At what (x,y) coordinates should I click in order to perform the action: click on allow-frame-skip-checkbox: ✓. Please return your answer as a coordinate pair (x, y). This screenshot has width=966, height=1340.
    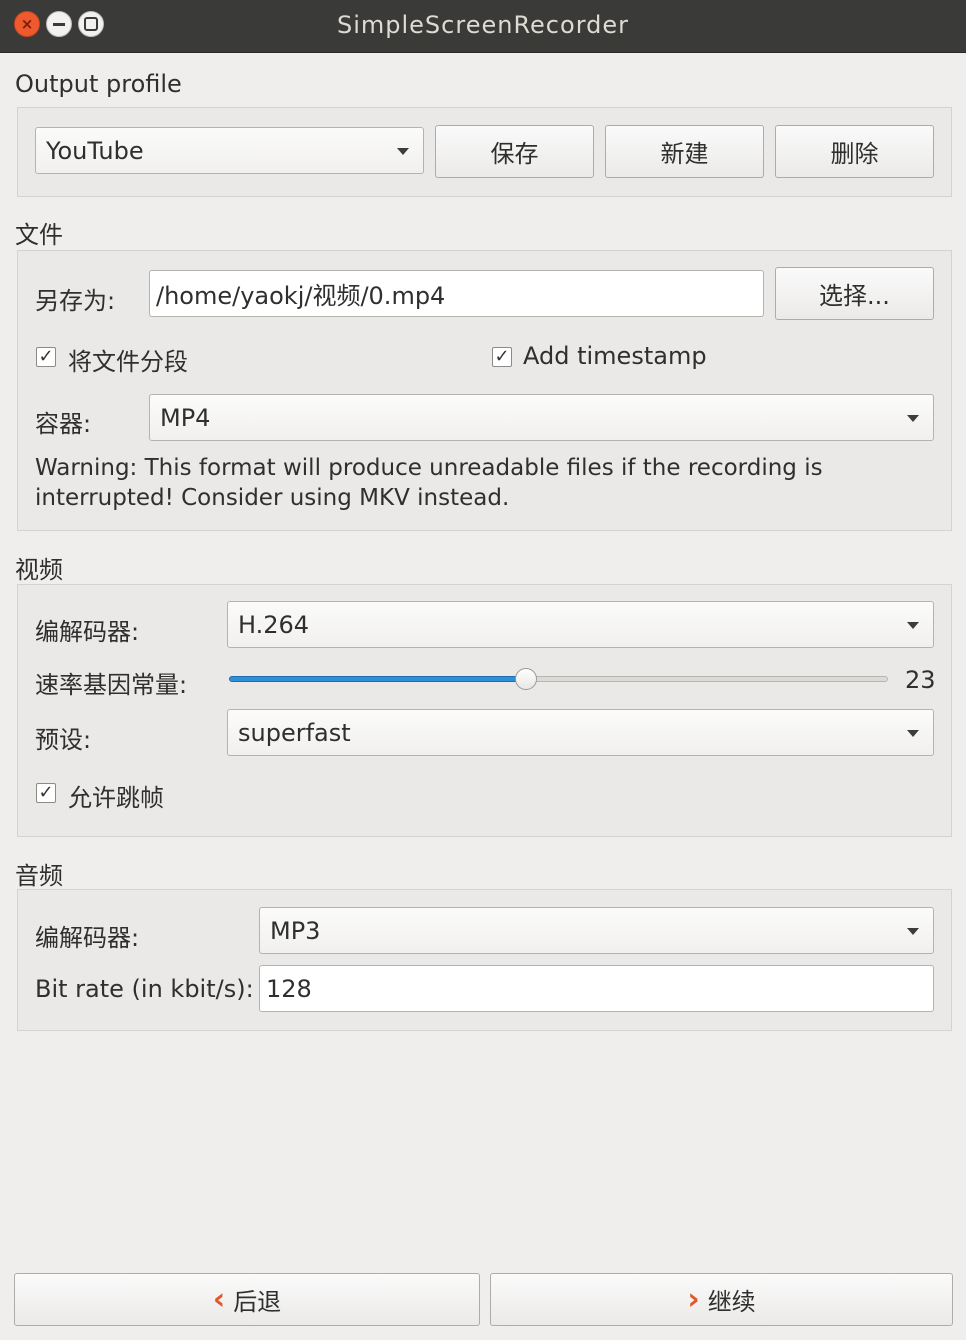
    Looking at the image, I should click on (46, 793).